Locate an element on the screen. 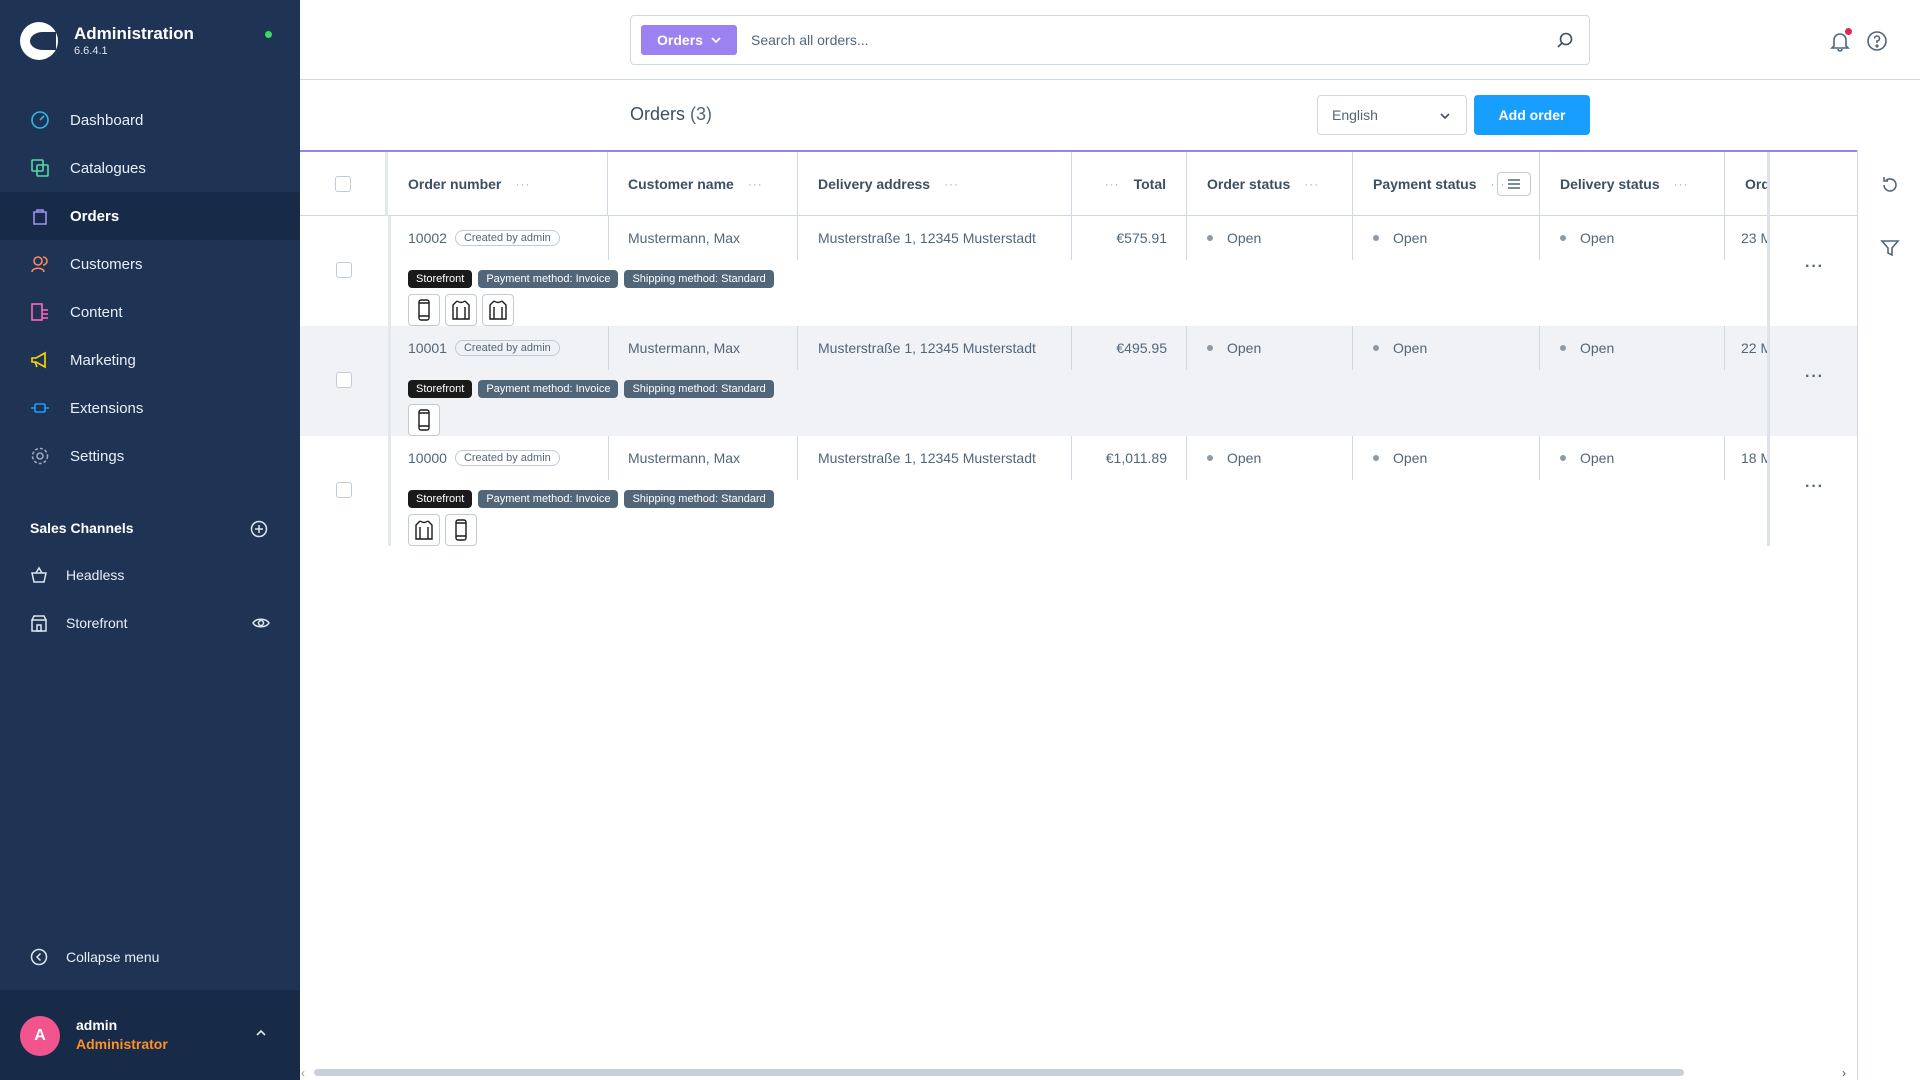  filter-icon is located at coordinates (1890, 248).